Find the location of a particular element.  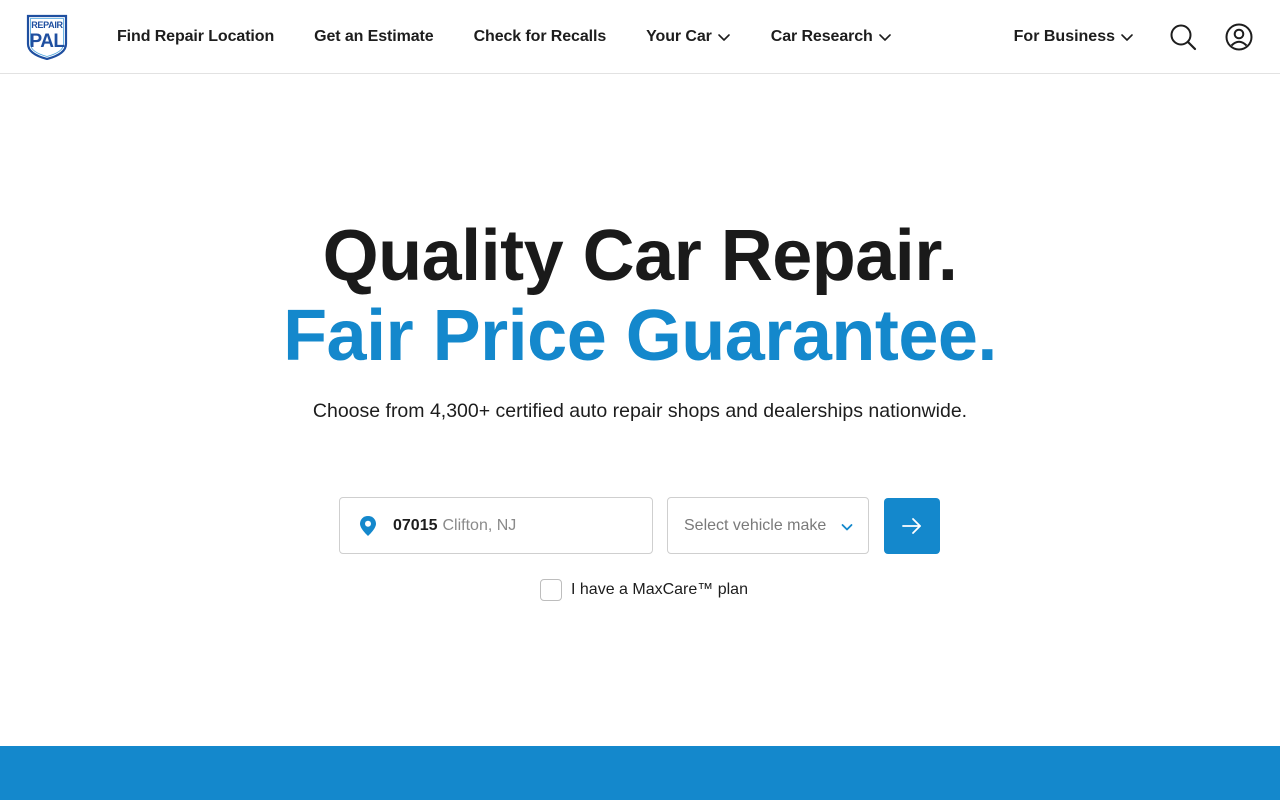

nav-item-label: For Business is located at coordinates (1064, 36).